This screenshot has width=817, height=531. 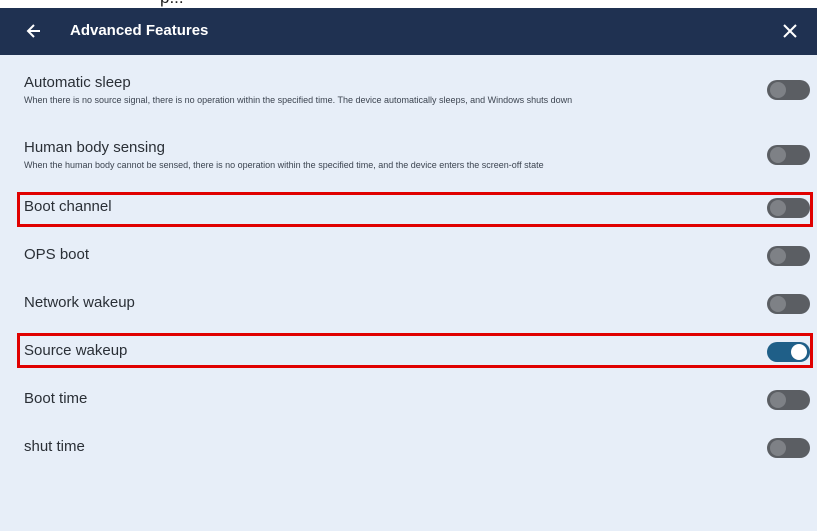 I want to click on boot-time-toggle, so click(x=788, y=400).